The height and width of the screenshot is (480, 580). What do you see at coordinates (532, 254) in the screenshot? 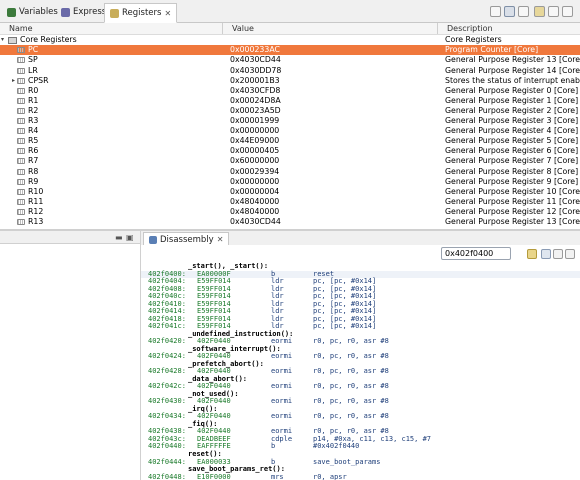
I see `link-with-debug-icon` at bounding box center [532, 254].